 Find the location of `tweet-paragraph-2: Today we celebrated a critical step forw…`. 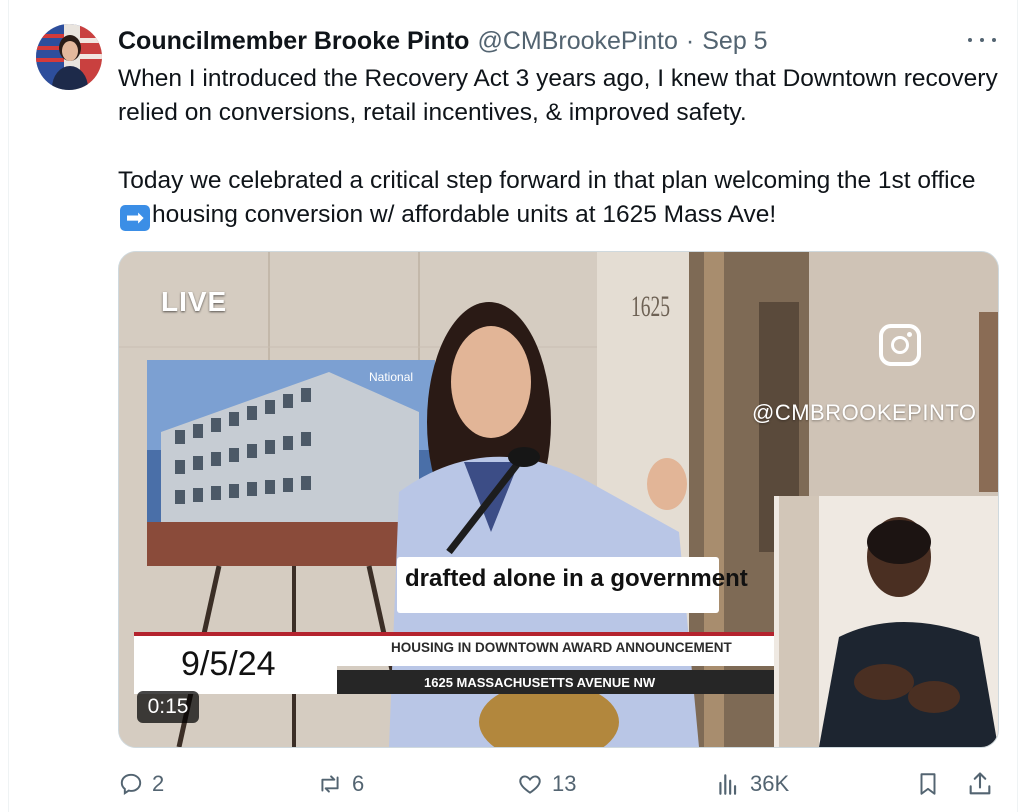

tweet-paragraph-2: Today we celebrated a critical step forw… is located at coordinates (558, 198).